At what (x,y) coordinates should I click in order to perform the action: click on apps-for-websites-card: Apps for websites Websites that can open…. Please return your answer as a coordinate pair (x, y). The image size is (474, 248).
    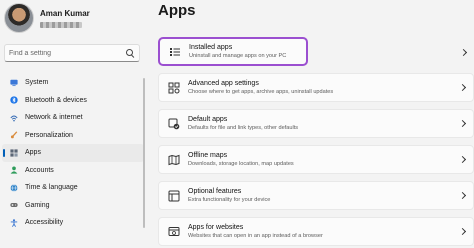
    Looking at the image, I should click on (316, 231).